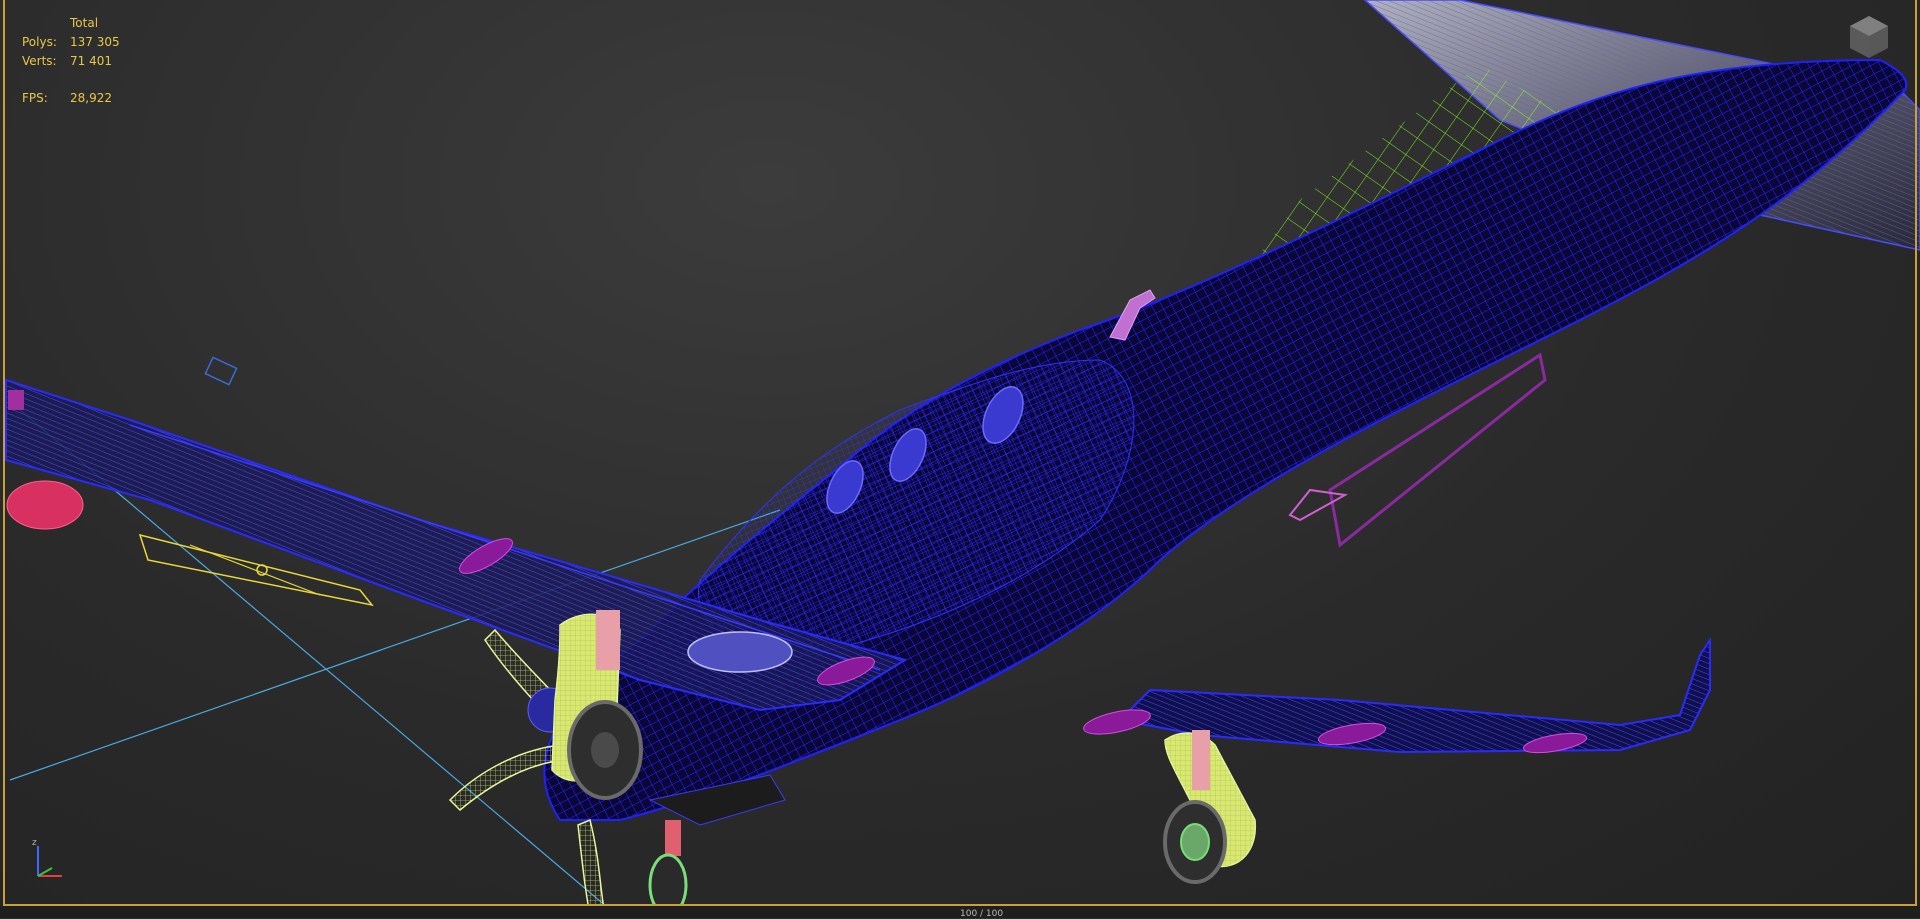  Describe the element at coordinates (84, 23) in the screenshot. I see `stats-header: Total` at that location.